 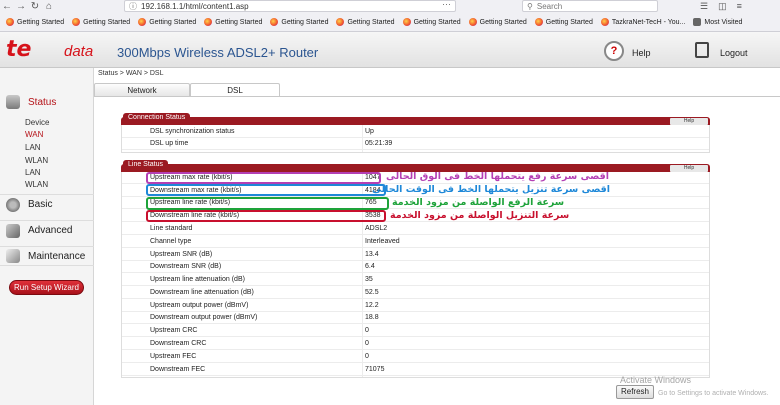 What do you see at coordinates (19, 49) in the screenshot?
I see `logo-te: te` at bounding box center [19, 49].